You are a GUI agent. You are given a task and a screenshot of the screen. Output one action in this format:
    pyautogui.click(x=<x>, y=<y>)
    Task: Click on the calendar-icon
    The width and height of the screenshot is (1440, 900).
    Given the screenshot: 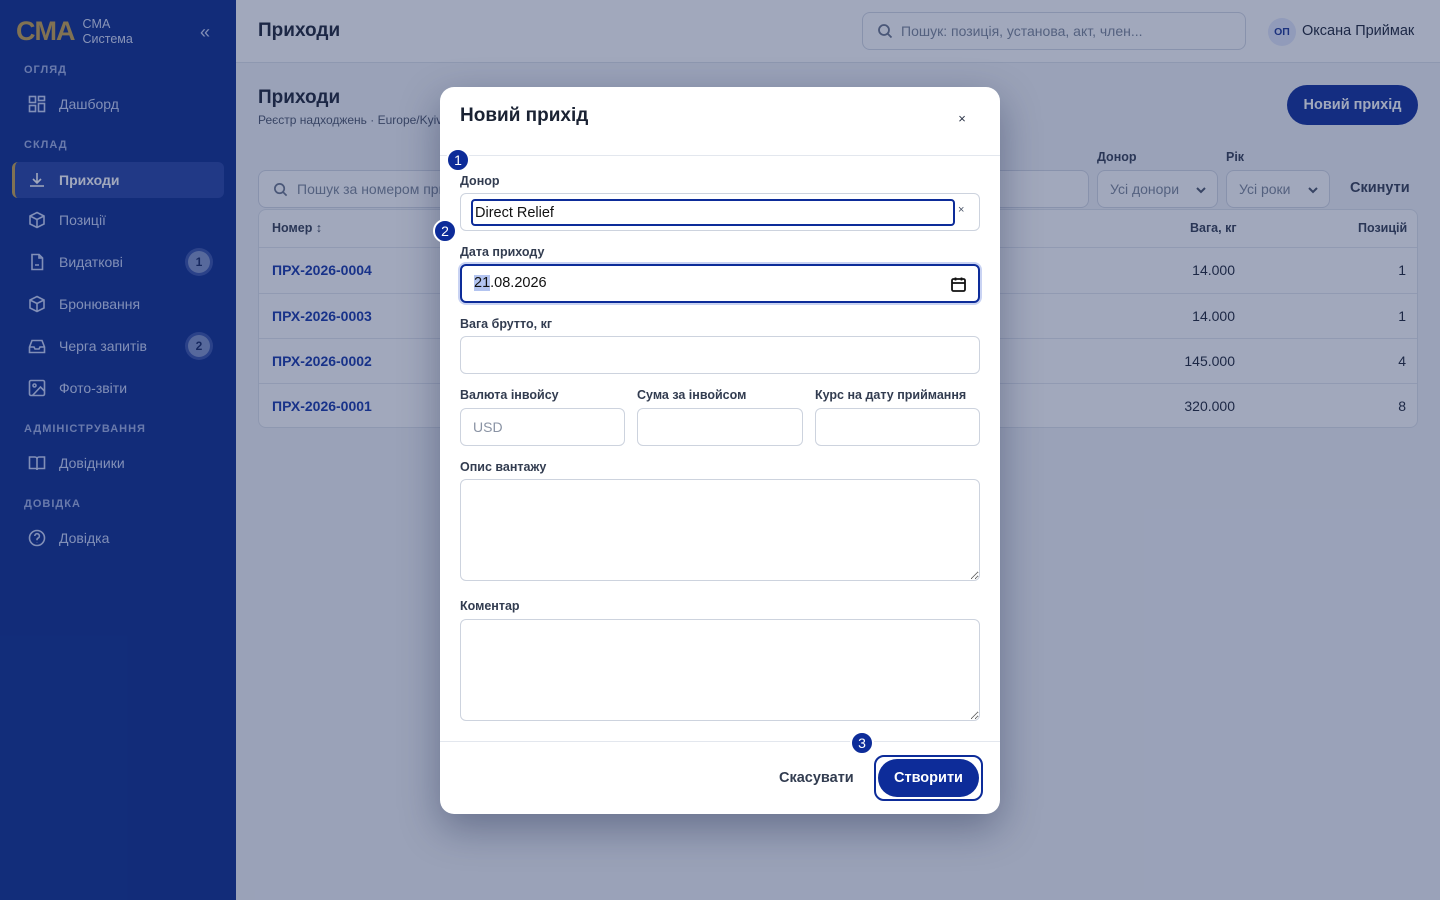 What is the action you would take?
    pyautogui.click(x=958, y=284)
    